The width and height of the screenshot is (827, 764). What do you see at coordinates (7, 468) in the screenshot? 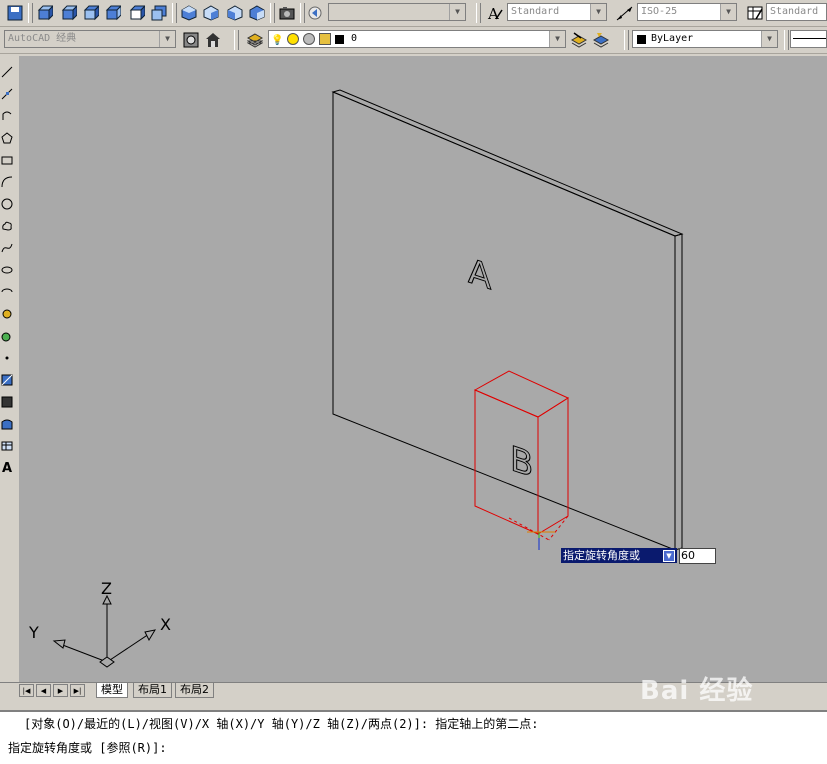
I see `mtext-tool: A` at bounding box center [7, 468].